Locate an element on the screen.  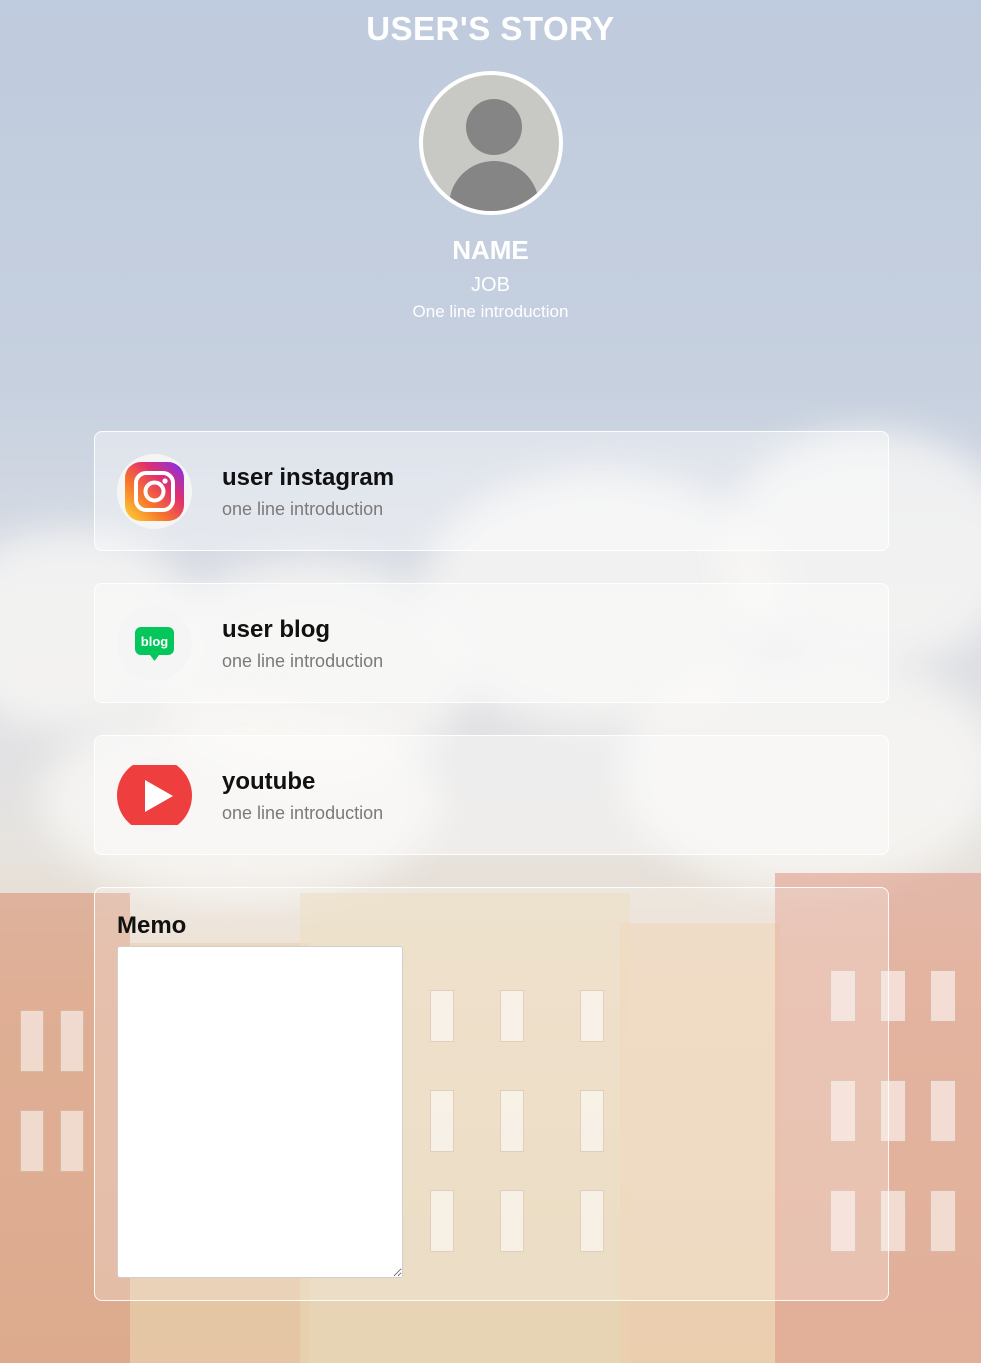
link-card-instagram: user instagram one line introduction is located at coordinates (491, 491).